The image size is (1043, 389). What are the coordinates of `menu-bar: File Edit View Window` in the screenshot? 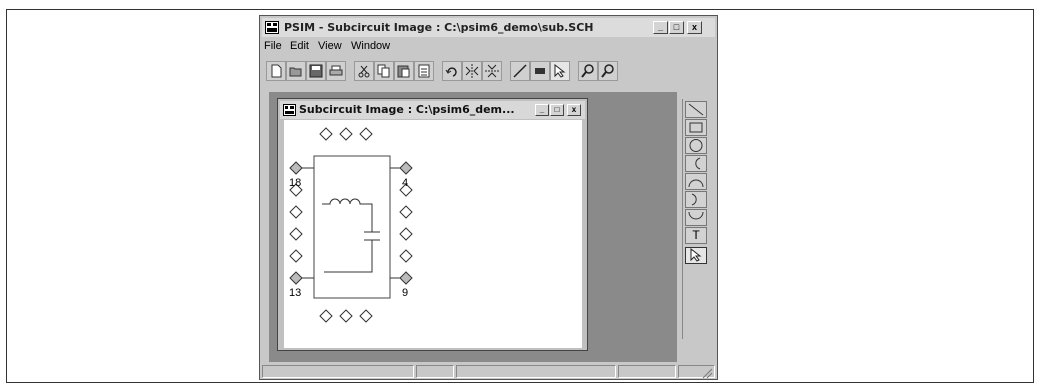 It's located at (488, 46).